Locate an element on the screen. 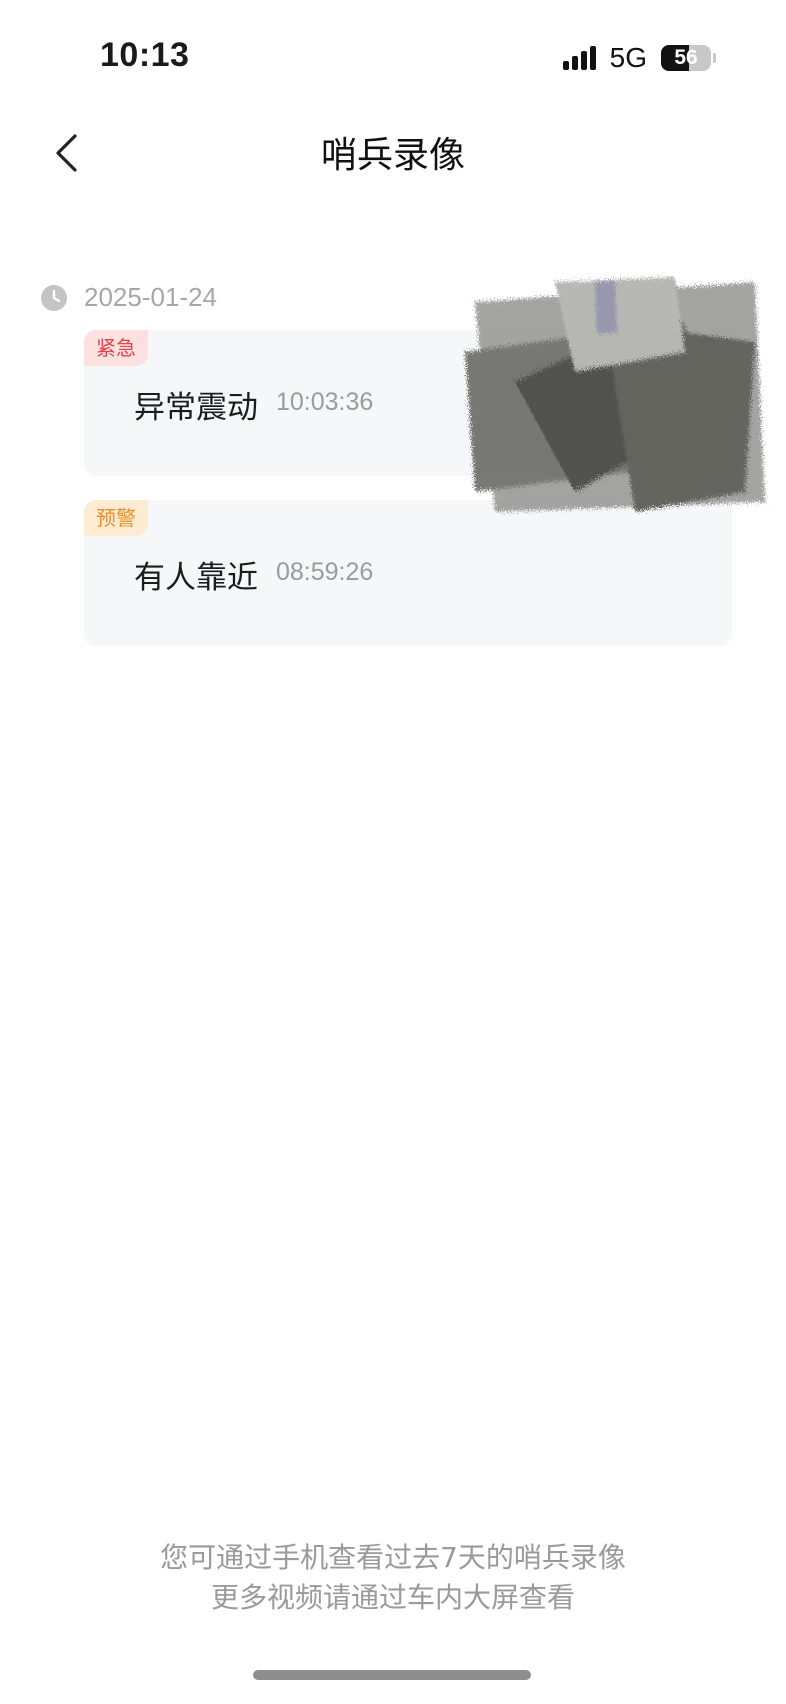 Image resolution: width=786 pixels, height=1704 pixels. battery-tip is located at coordinates (714, 58).